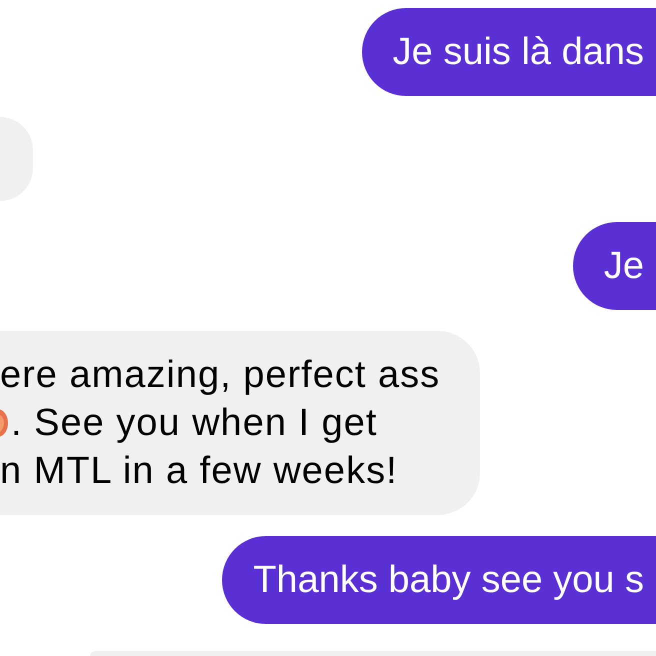  Describe the element at coordinates (518, 52) in the screenshot. I see `message-text: Je suis là dans` at that location.